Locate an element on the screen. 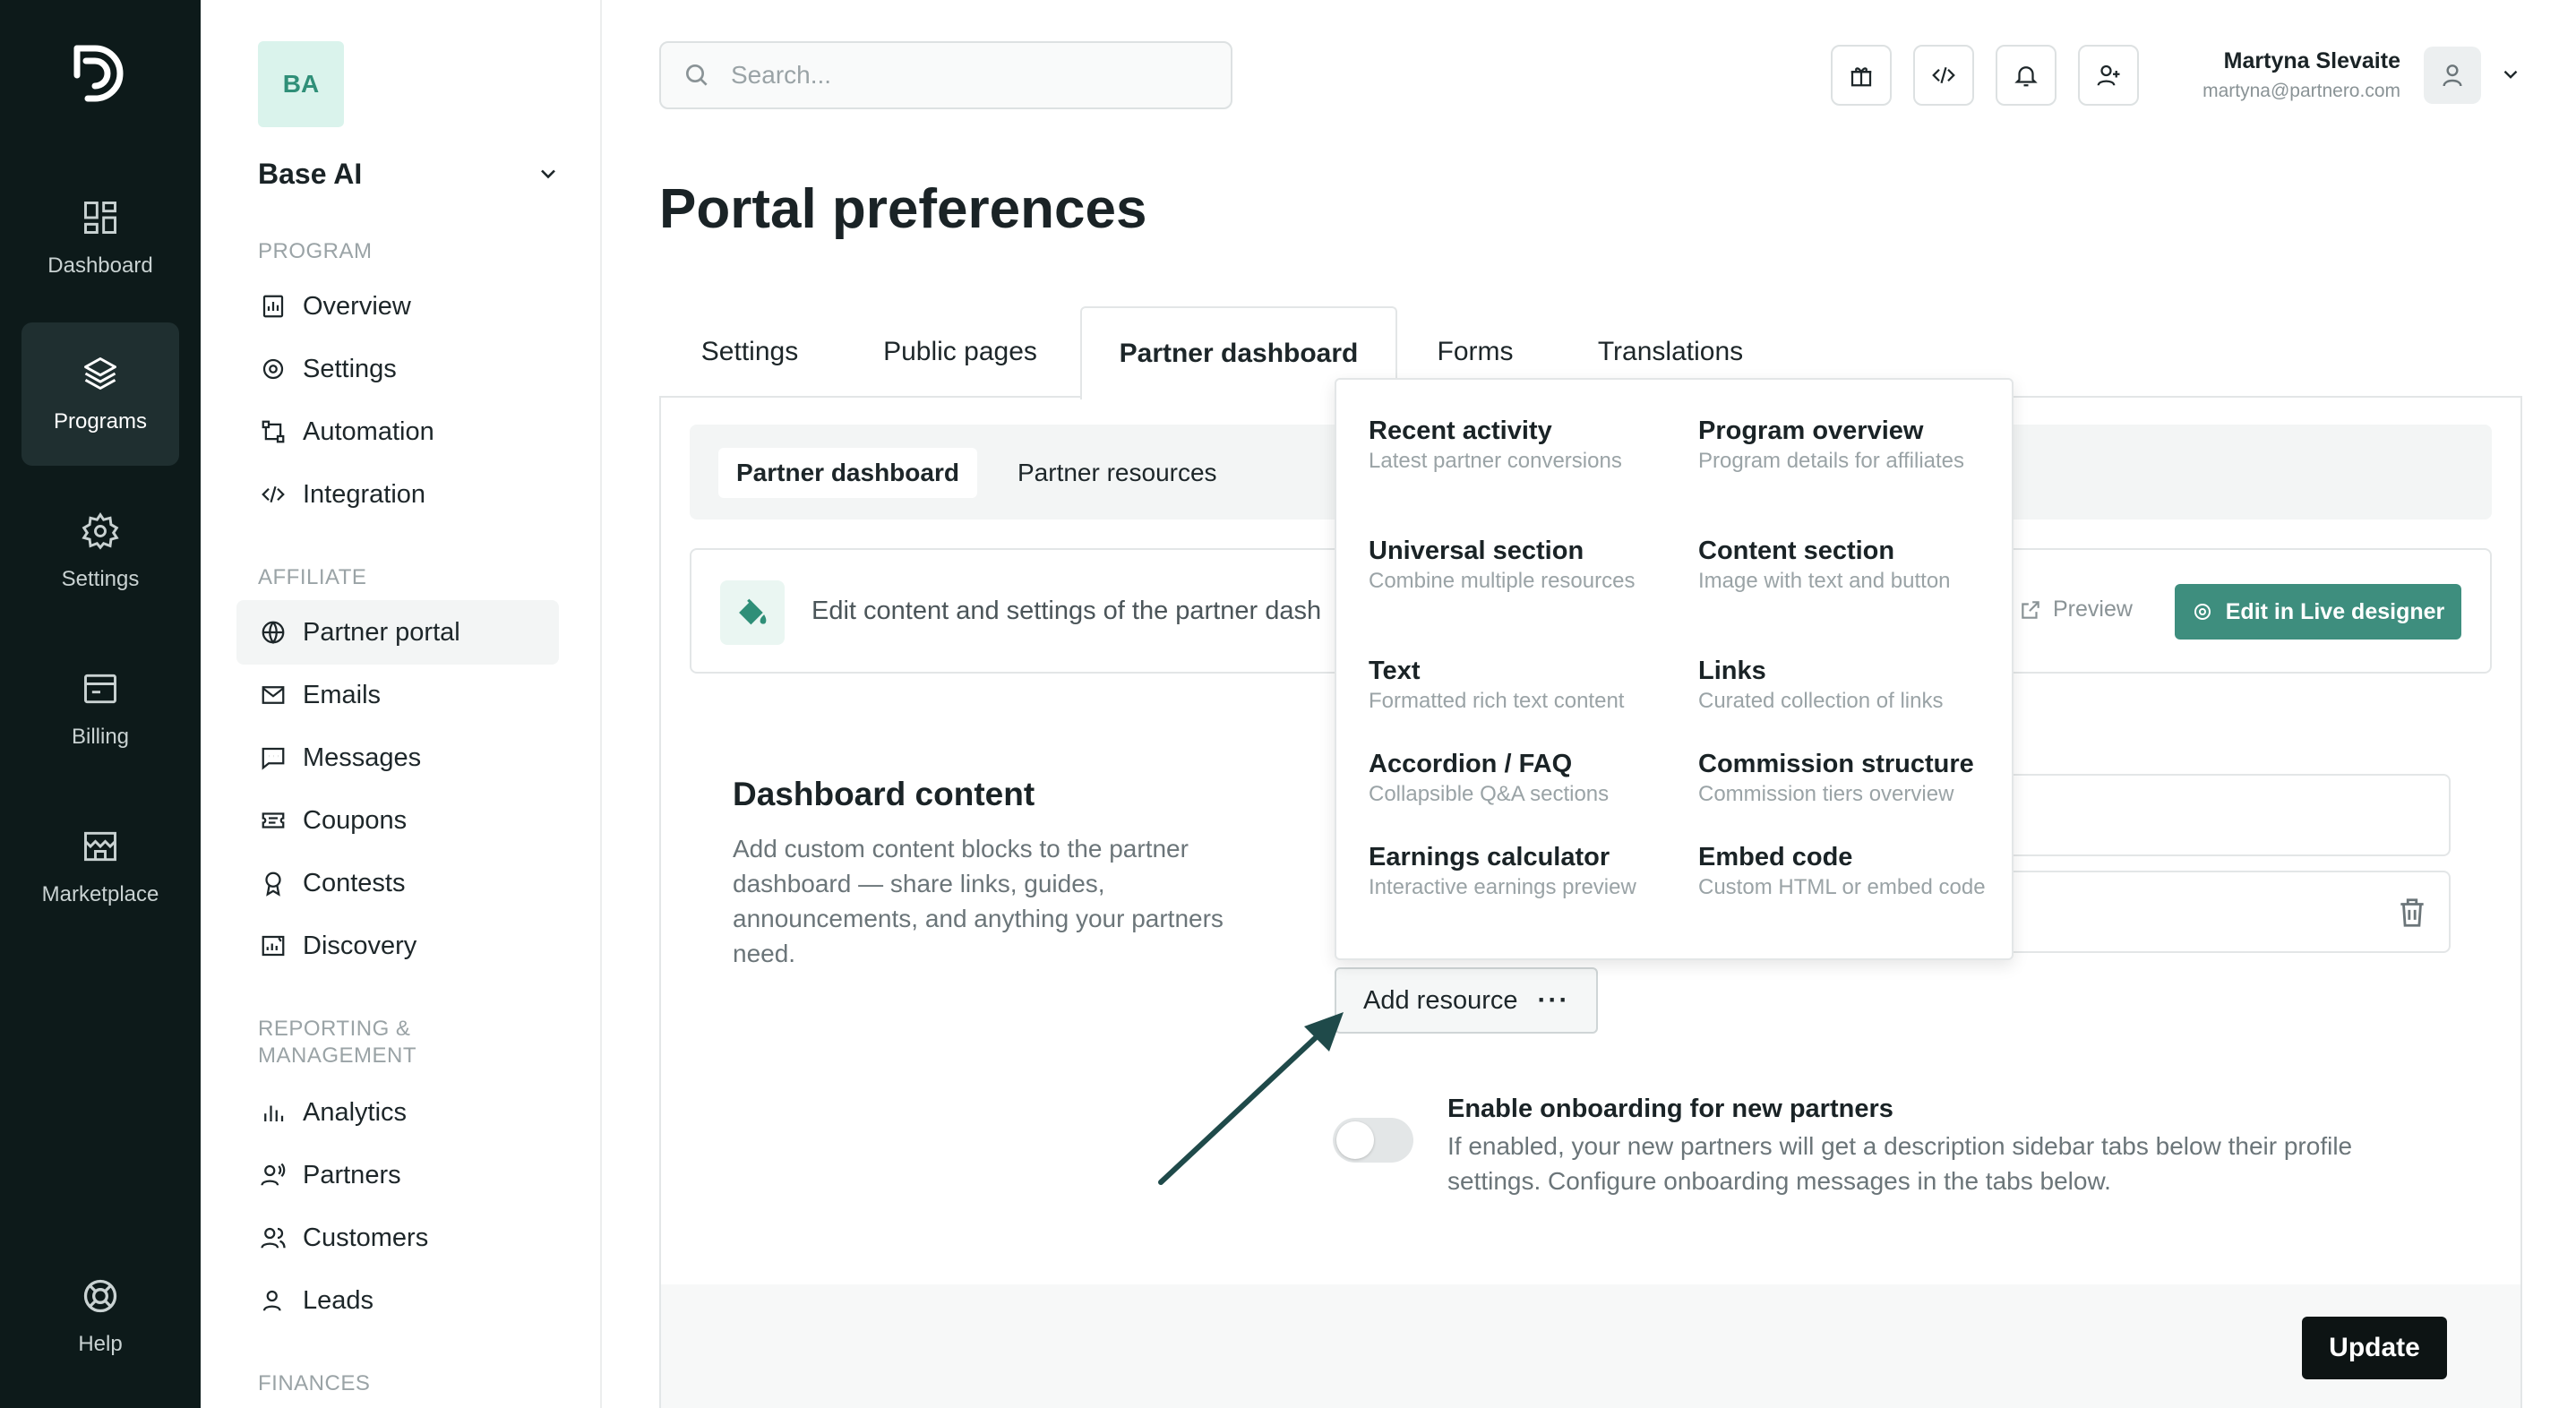 The image size is (2576, 1408). menu-item-title: Content section is located at coordinates (1796, 551).